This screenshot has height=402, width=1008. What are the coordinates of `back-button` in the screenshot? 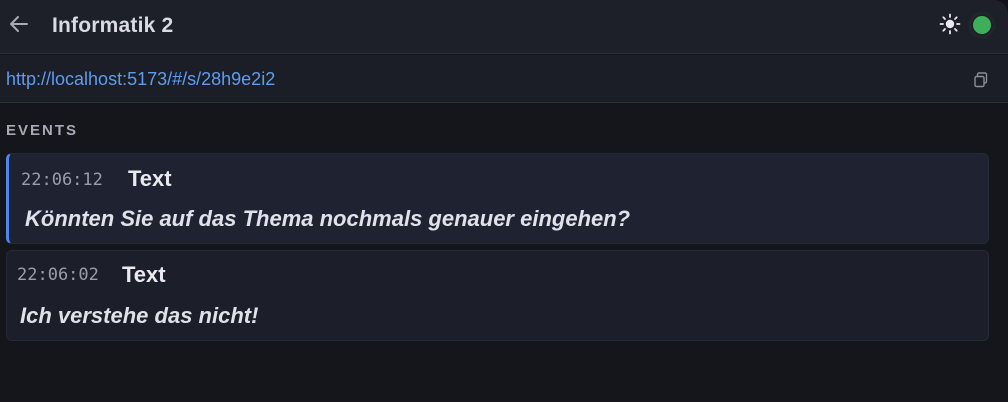 It's located at (19, 26).